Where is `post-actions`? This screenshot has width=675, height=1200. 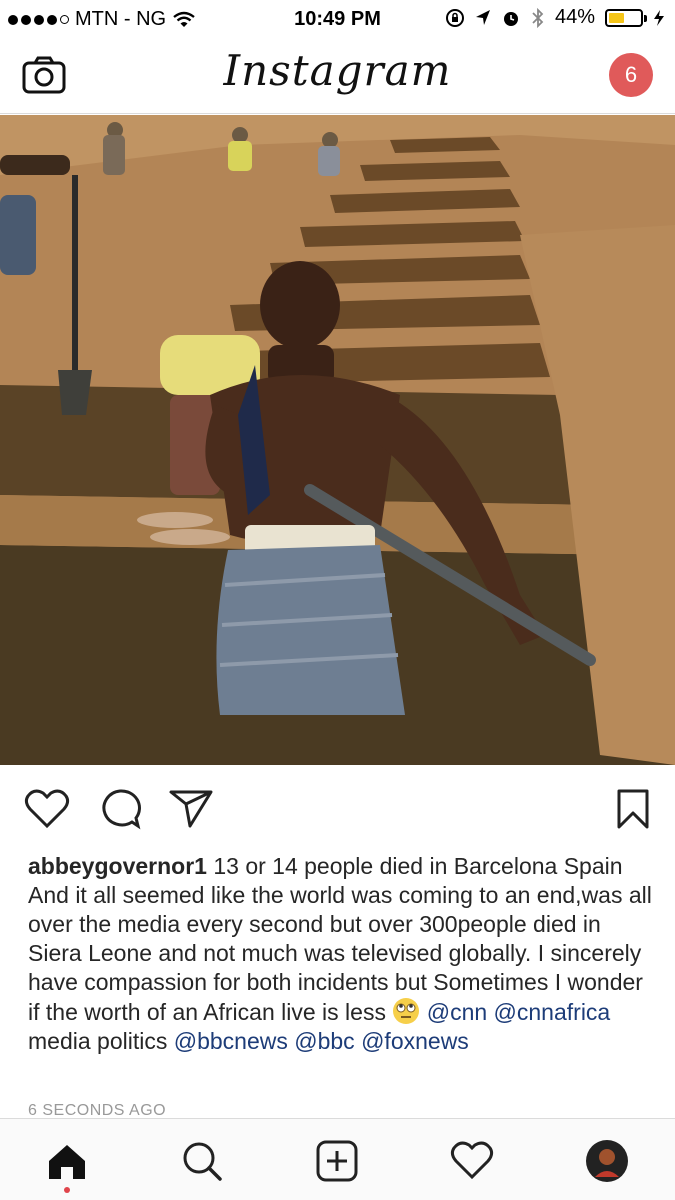 post-actions is located at coordinates (337, 809).